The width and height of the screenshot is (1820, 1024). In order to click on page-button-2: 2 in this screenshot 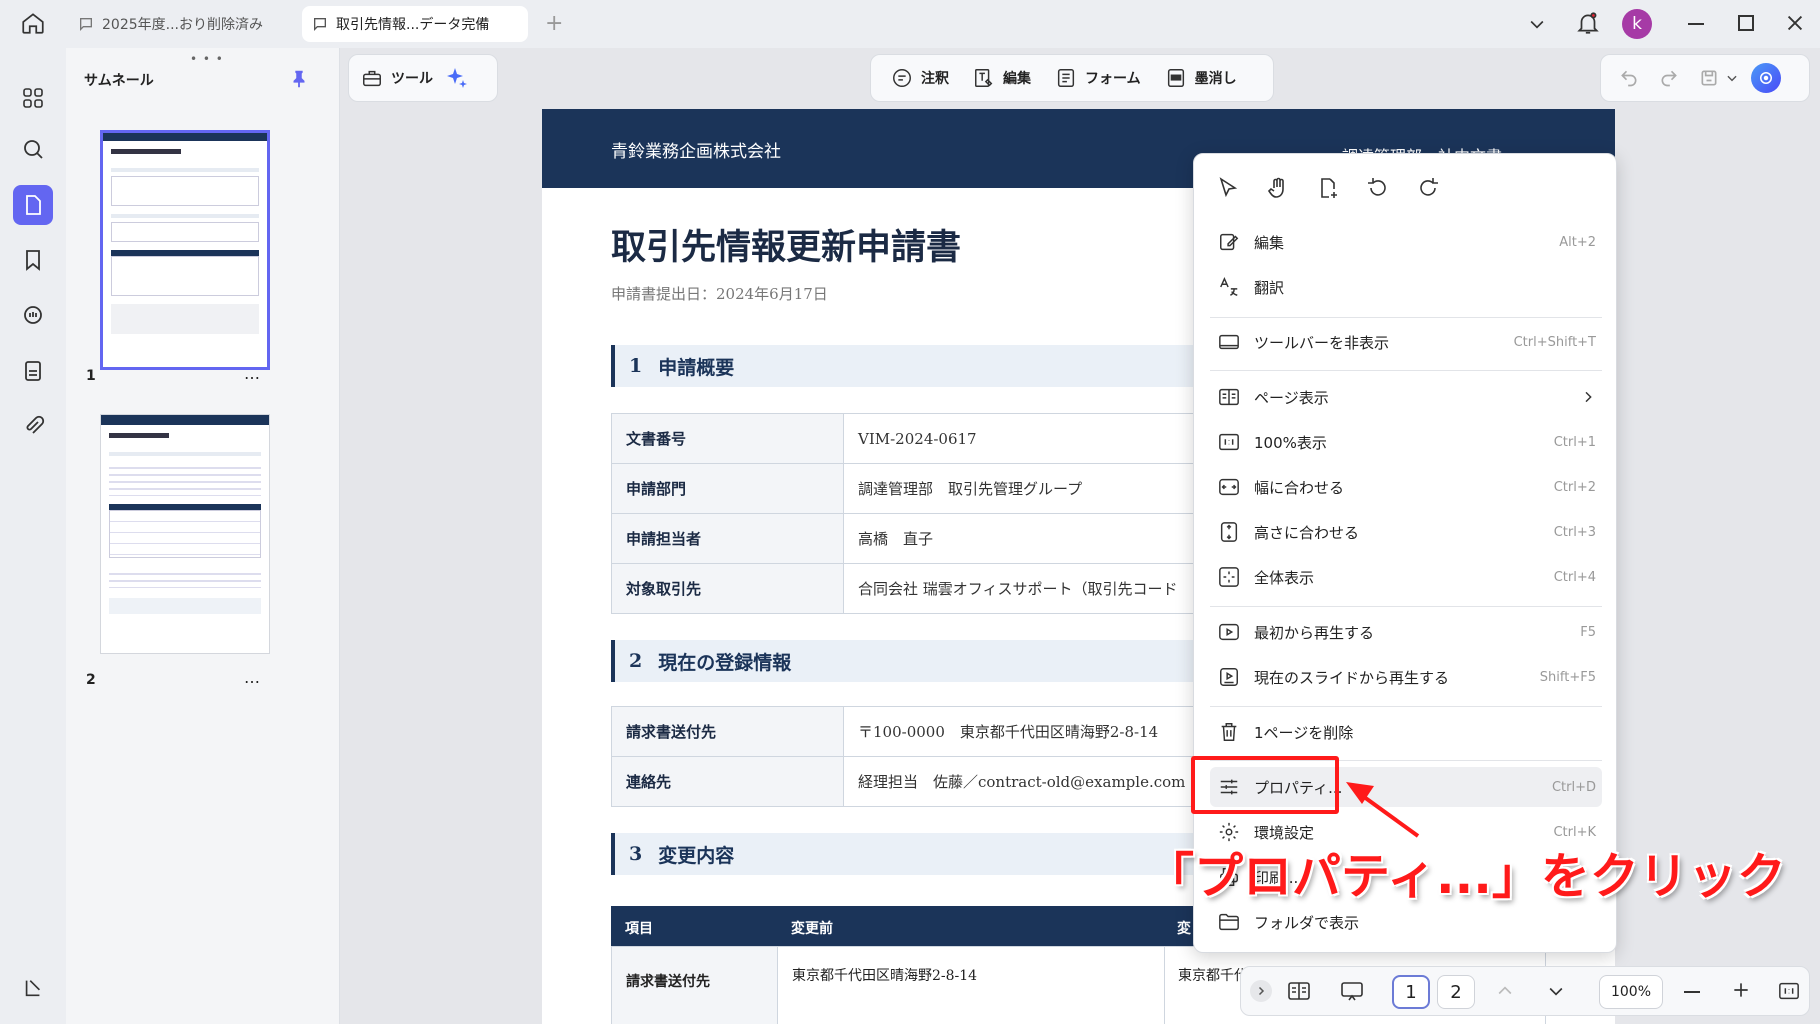, I will do `click(1456, 992)`.